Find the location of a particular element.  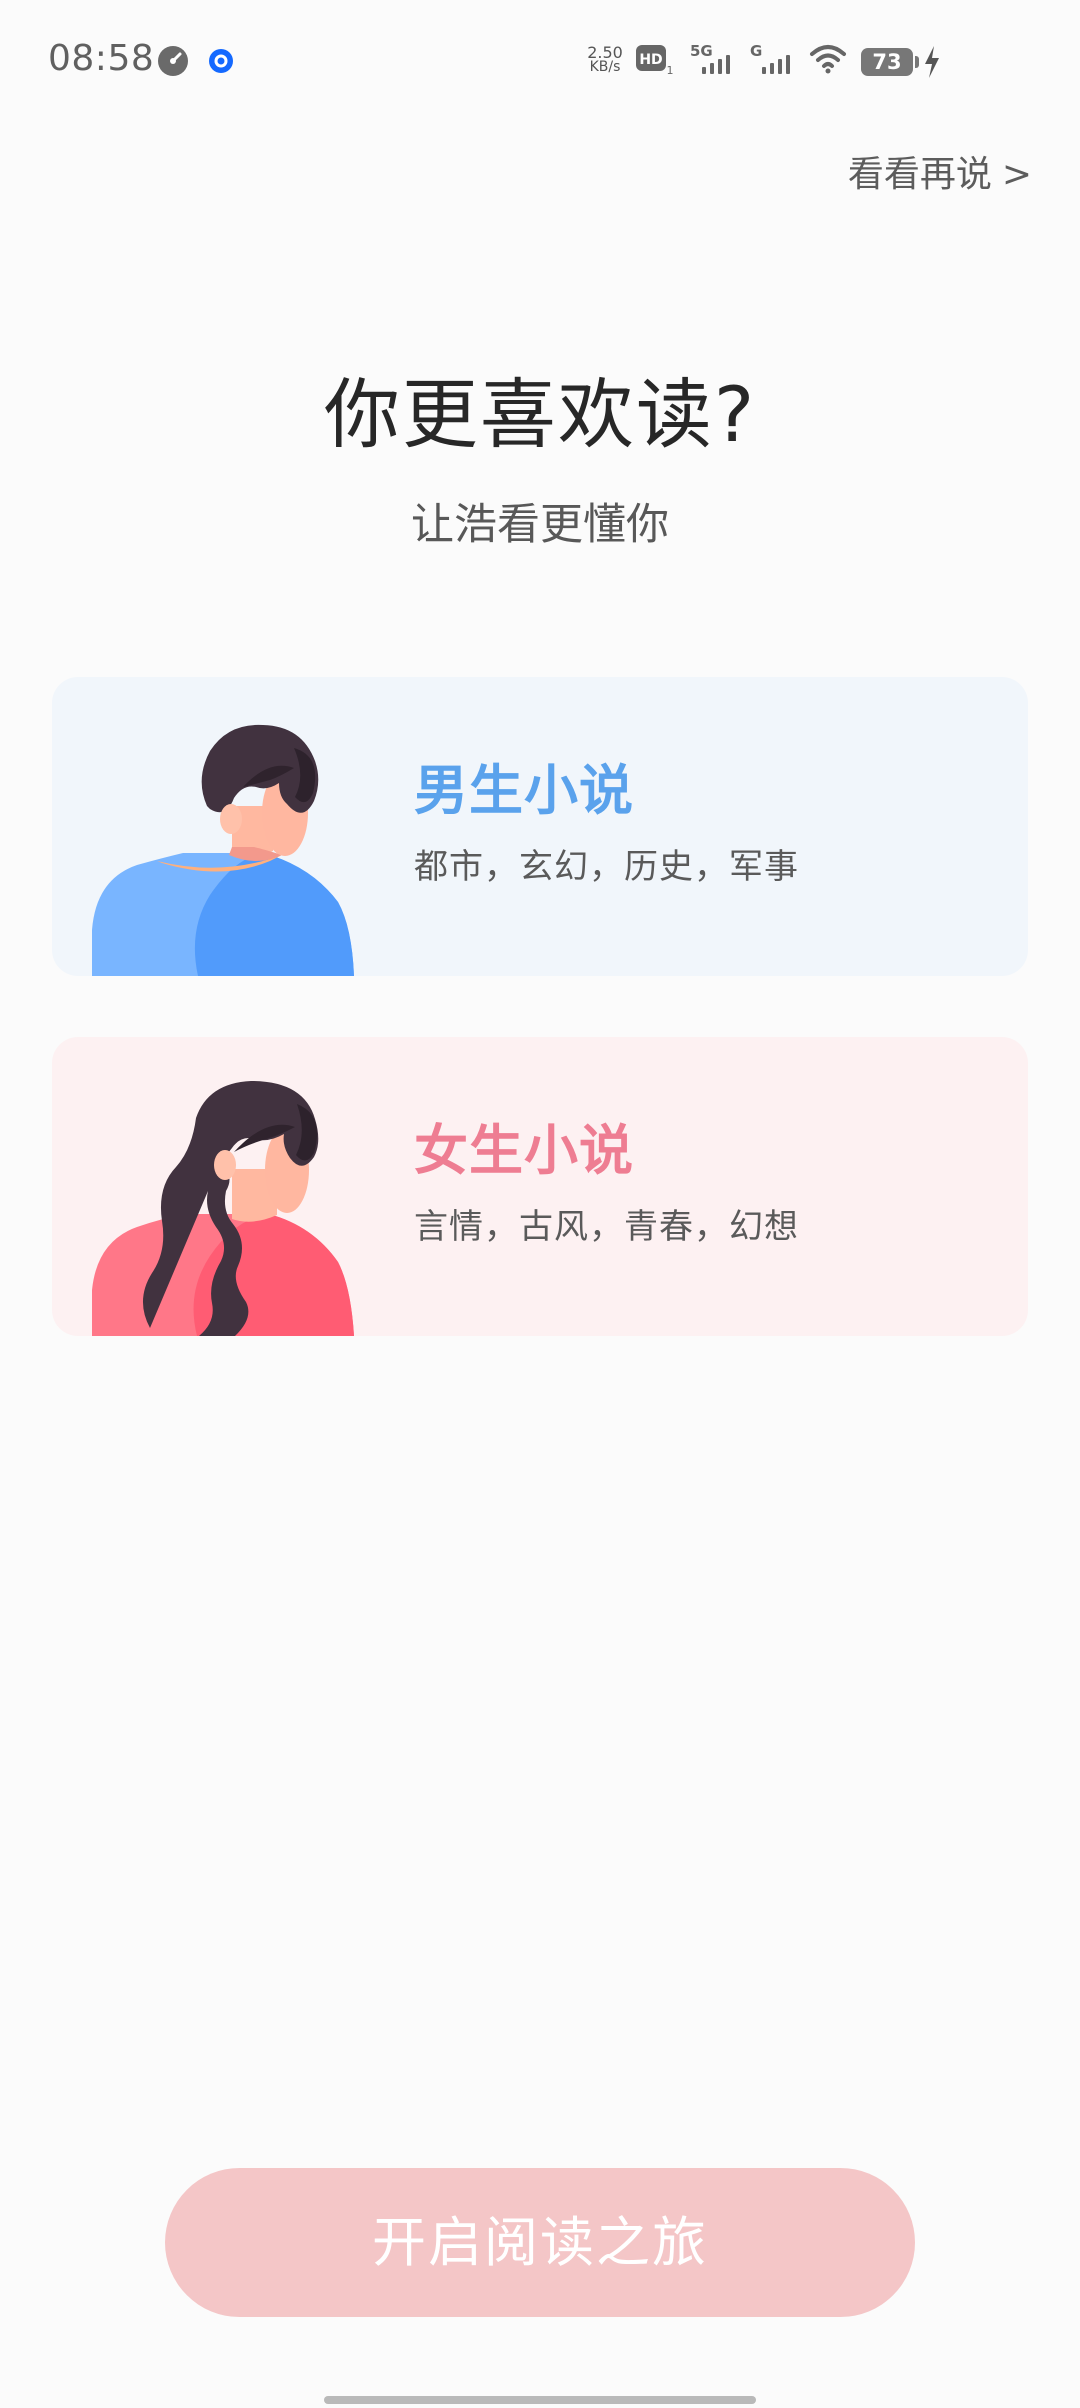

female-novel-tags: 言情，古风，青春，幻想 is located at coordinates (606, 1227).